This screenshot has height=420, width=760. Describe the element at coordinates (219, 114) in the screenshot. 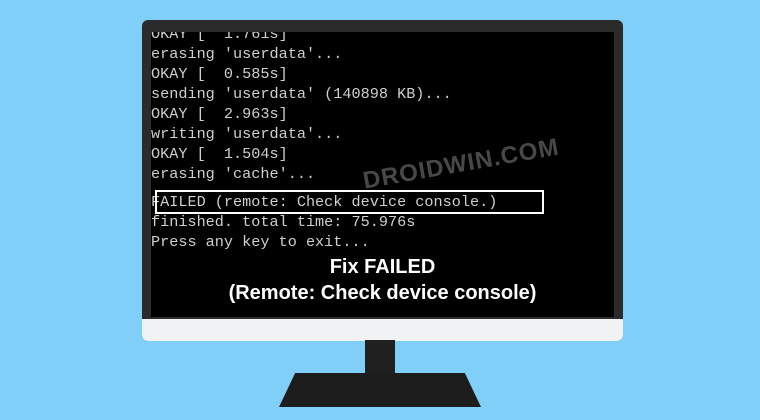

I see `terminal-line-okay-3: OKAY [ 2.963s]` at that location.